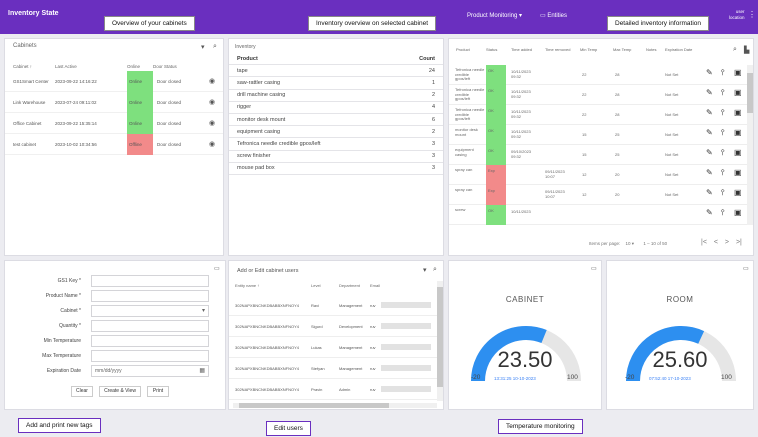 The height and width of the screenshot is (437, 758). I want to click on user-info: user location, so click(737, 15).